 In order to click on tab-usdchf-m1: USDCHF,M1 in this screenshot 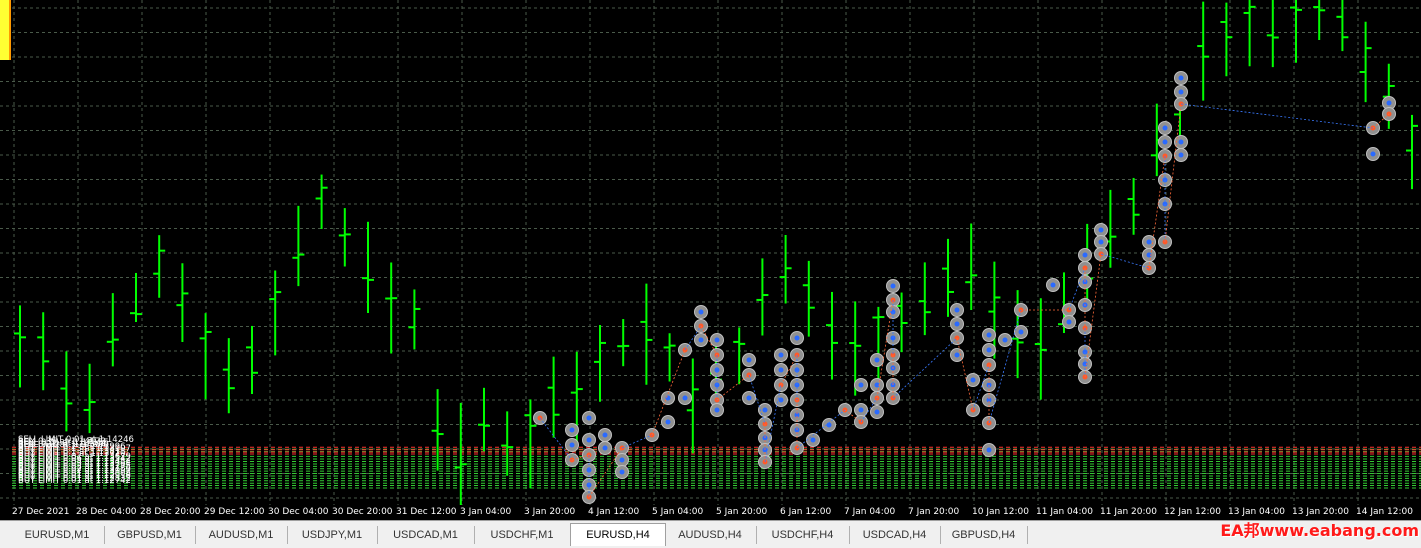, I will do `click(522, 535)`.